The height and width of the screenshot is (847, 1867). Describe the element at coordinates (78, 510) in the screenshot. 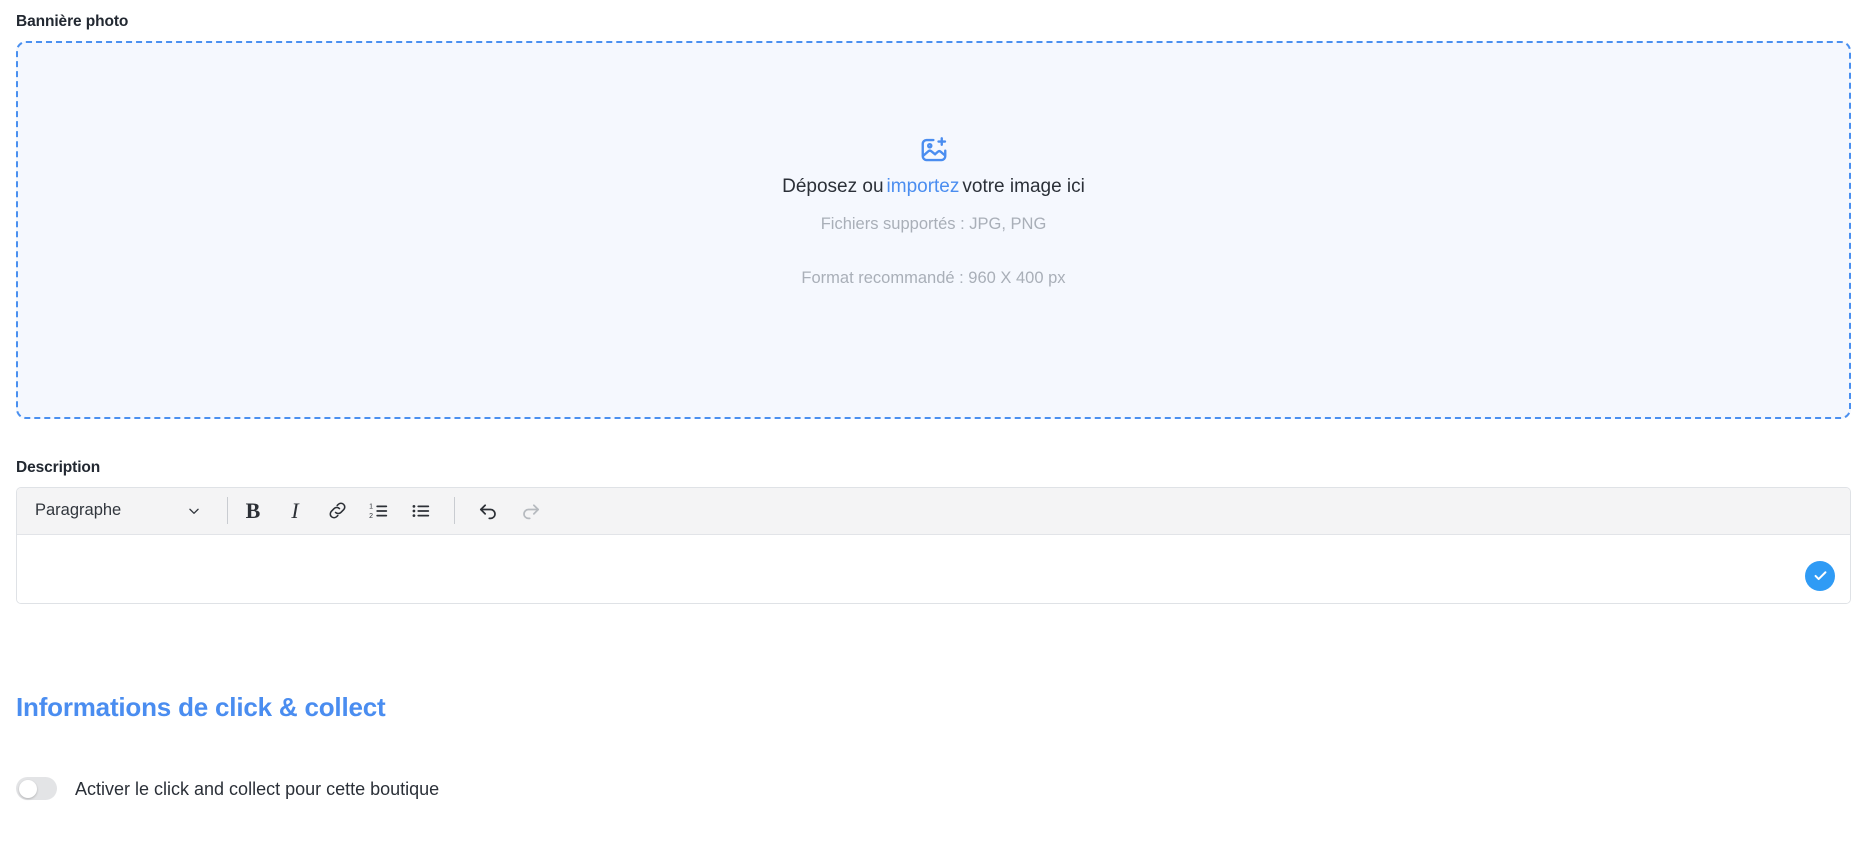

I see `block-style-select-value: Paragraphe` at that location.